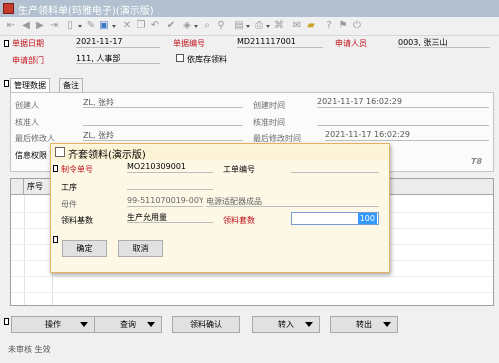  Describe the element at coordinates (55, 168) in the screenshot. I see `dialog-marker` at that location.